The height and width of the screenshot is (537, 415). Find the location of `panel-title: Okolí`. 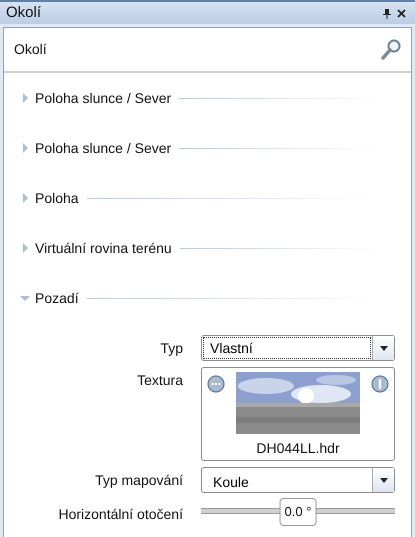

panel-title: Okolí is located at coordinates (30, 49).